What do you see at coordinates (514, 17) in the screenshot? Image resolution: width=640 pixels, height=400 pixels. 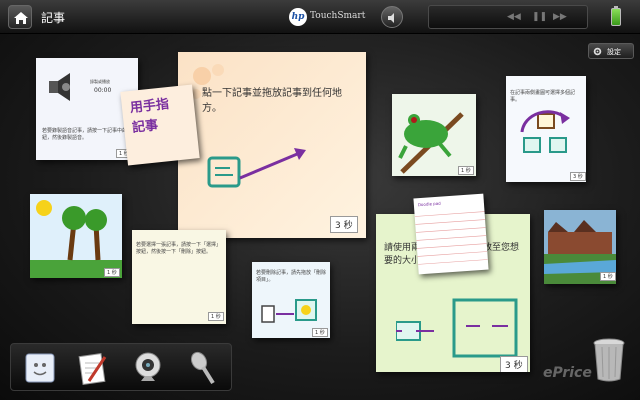 I see `previous-button: ◀◀` at bounding box center [514, 17].